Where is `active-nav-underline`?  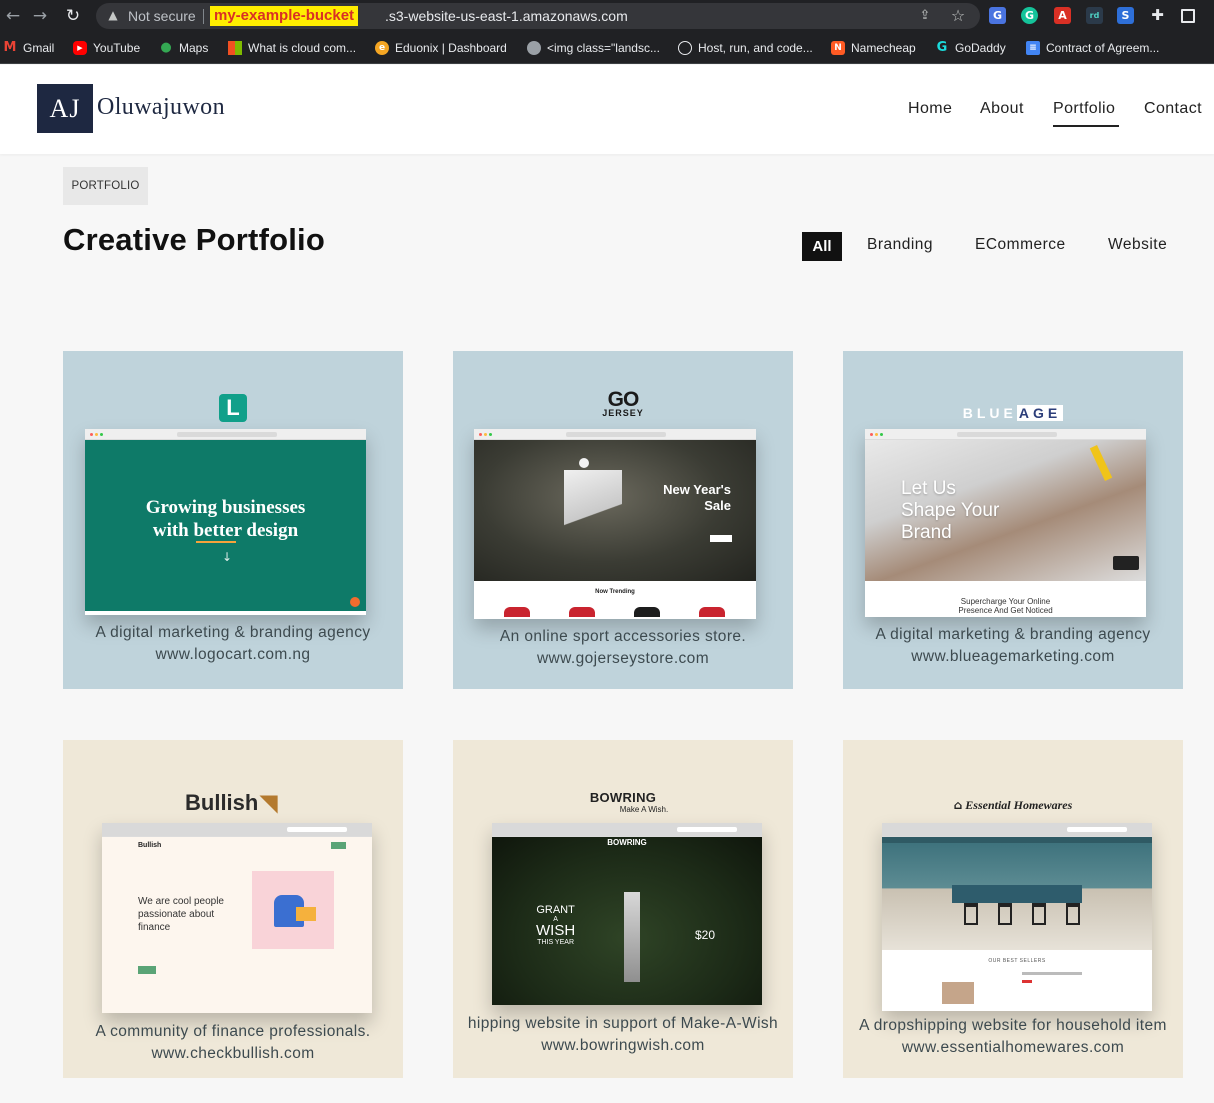
active-nav-underline is located at coordinates (1086, 126).